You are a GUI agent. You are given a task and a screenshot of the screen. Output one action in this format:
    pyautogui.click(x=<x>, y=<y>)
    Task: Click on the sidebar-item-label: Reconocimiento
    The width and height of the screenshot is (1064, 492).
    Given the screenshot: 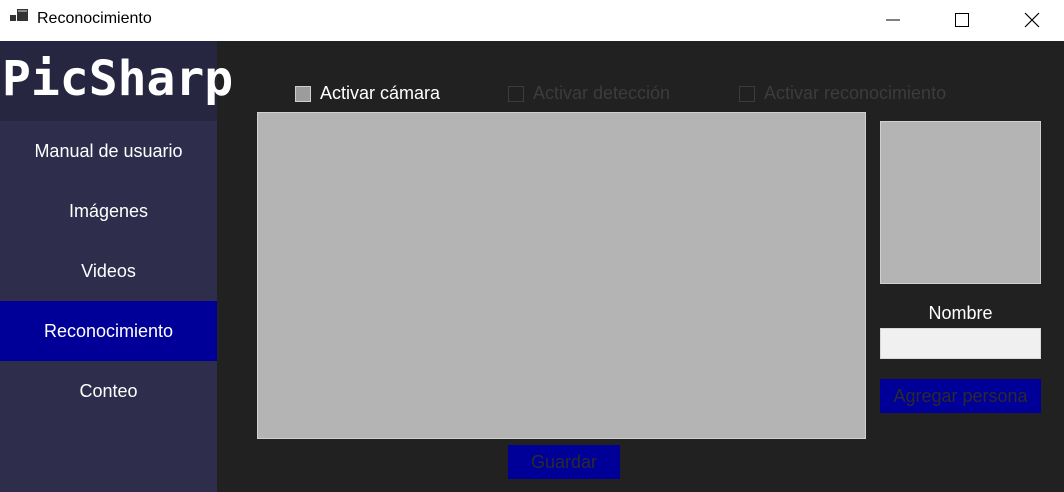 What is the action you would take?
    pyautogui.click(x=108, y=330)
    